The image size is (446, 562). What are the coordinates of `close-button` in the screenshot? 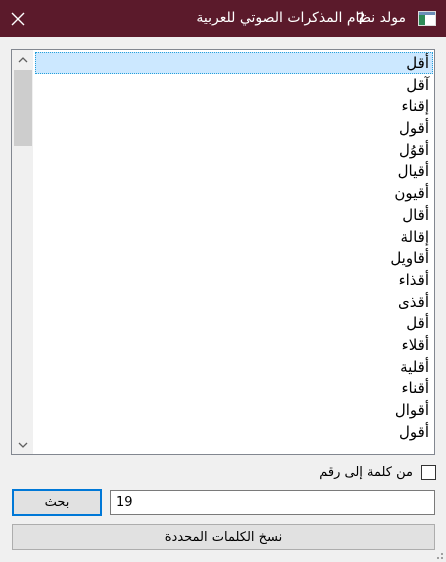 It's located at (18, 18).